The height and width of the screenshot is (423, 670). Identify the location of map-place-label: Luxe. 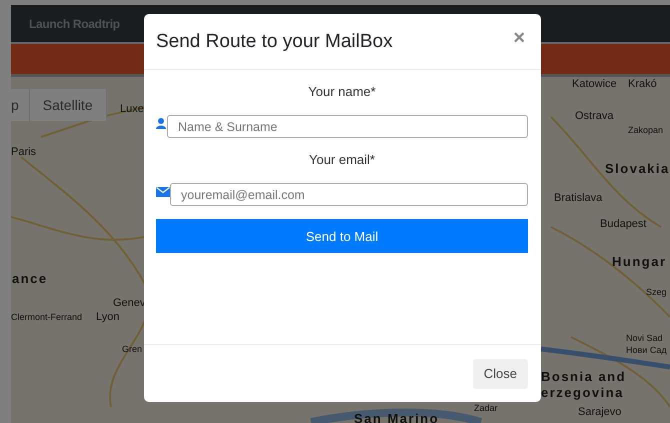
(132, 109).